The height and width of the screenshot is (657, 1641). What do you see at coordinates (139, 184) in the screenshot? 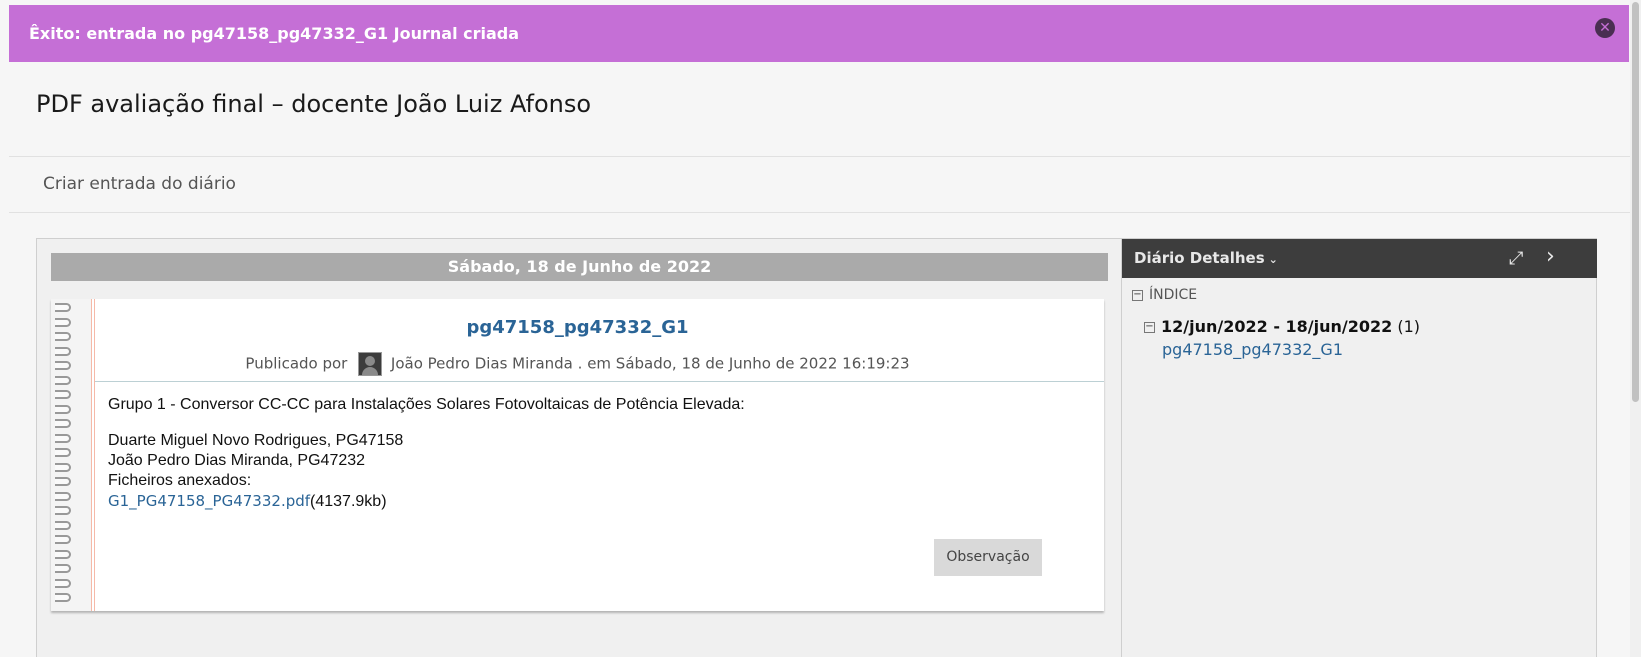
I see `create-journal-entry-button: Criar entrada do diário` at bounding box center [139, 184].